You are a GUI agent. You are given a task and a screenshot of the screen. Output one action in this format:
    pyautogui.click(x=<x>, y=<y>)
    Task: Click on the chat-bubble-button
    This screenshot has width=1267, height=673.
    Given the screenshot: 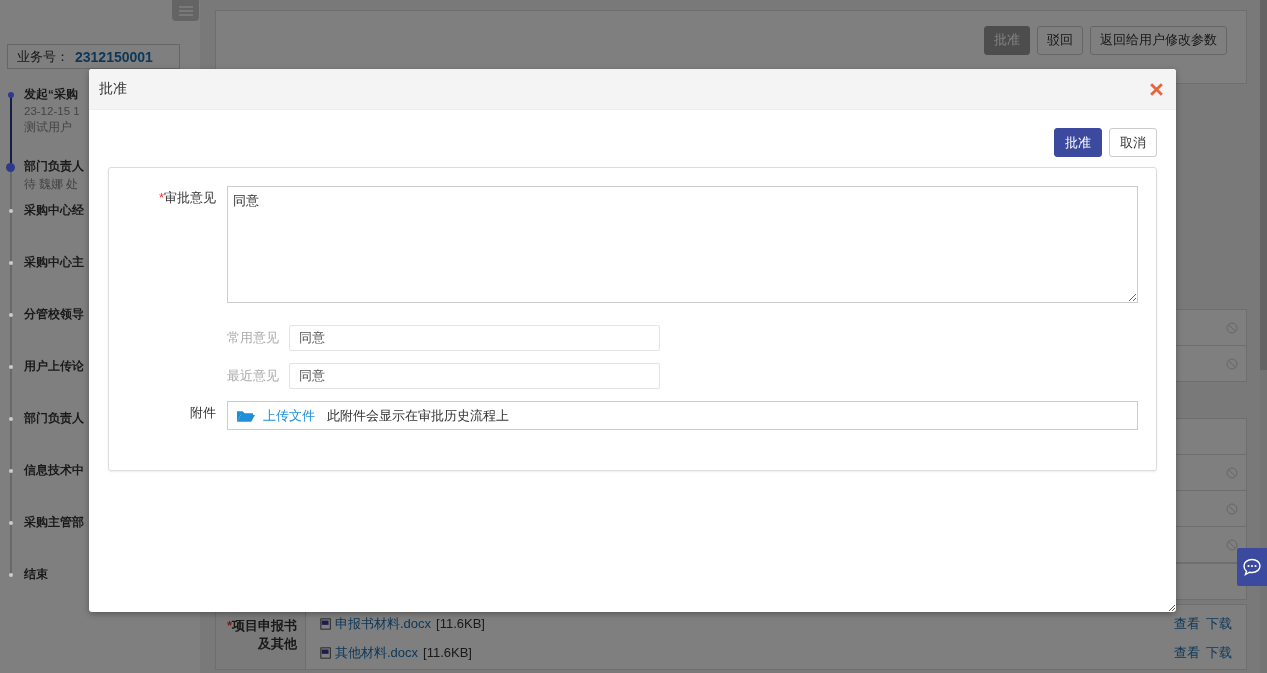 What is the action you would take?
    pyautogui.click(x=1252, y=567)
    